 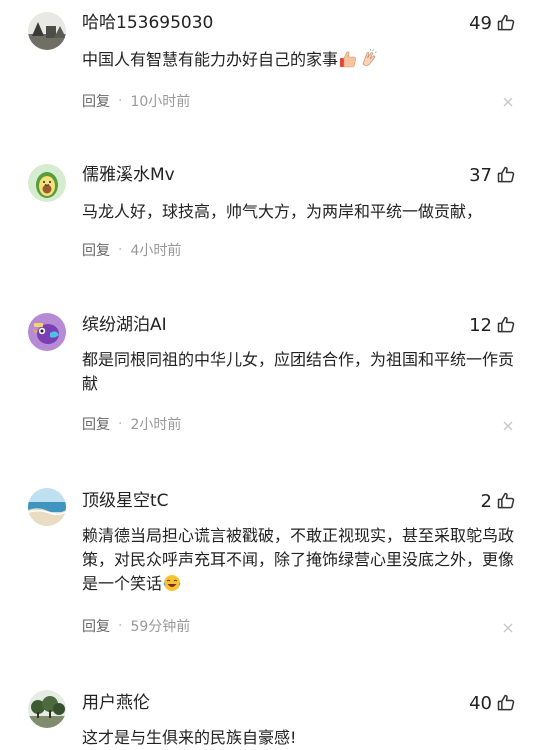 I want to click on like-count: 49, so click(x=480, y=23).